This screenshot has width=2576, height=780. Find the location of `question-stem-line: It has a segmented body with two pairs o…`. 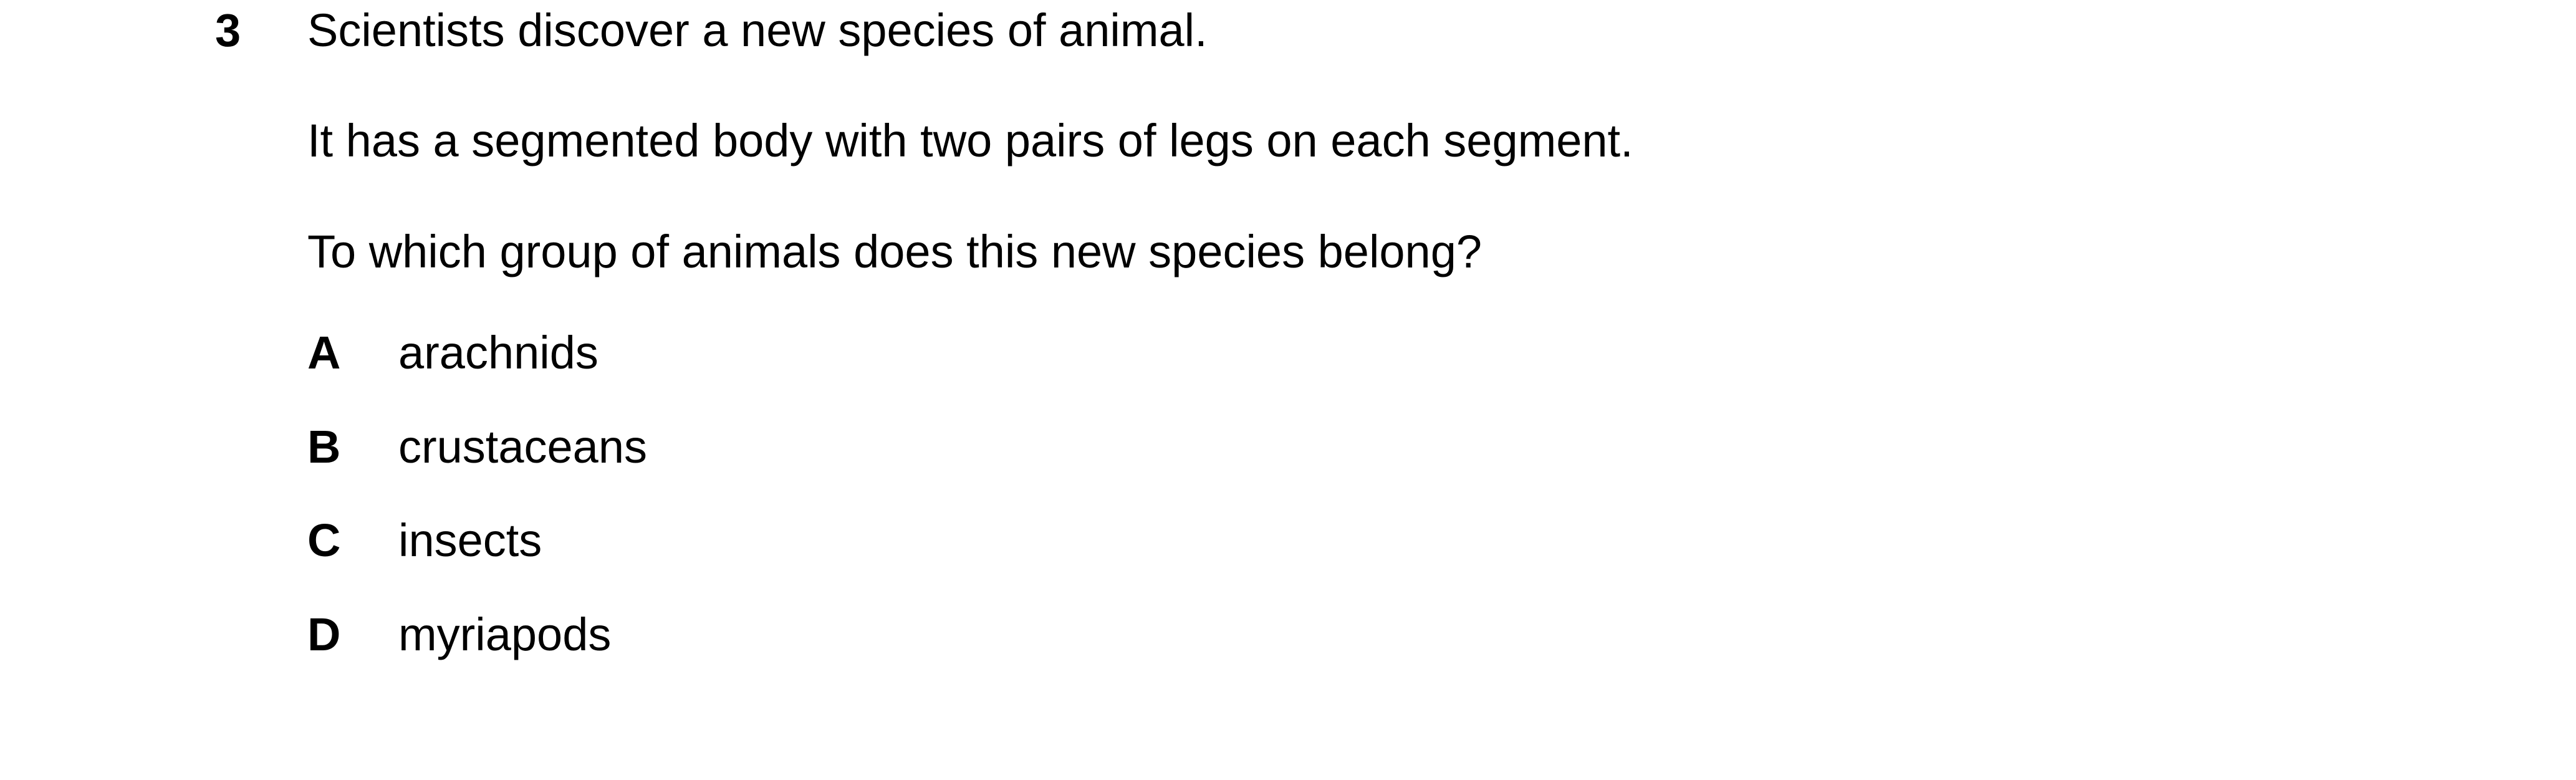

question-stem-line: It has a segmented body with two pairs o… is located at coordinates (970, 141).